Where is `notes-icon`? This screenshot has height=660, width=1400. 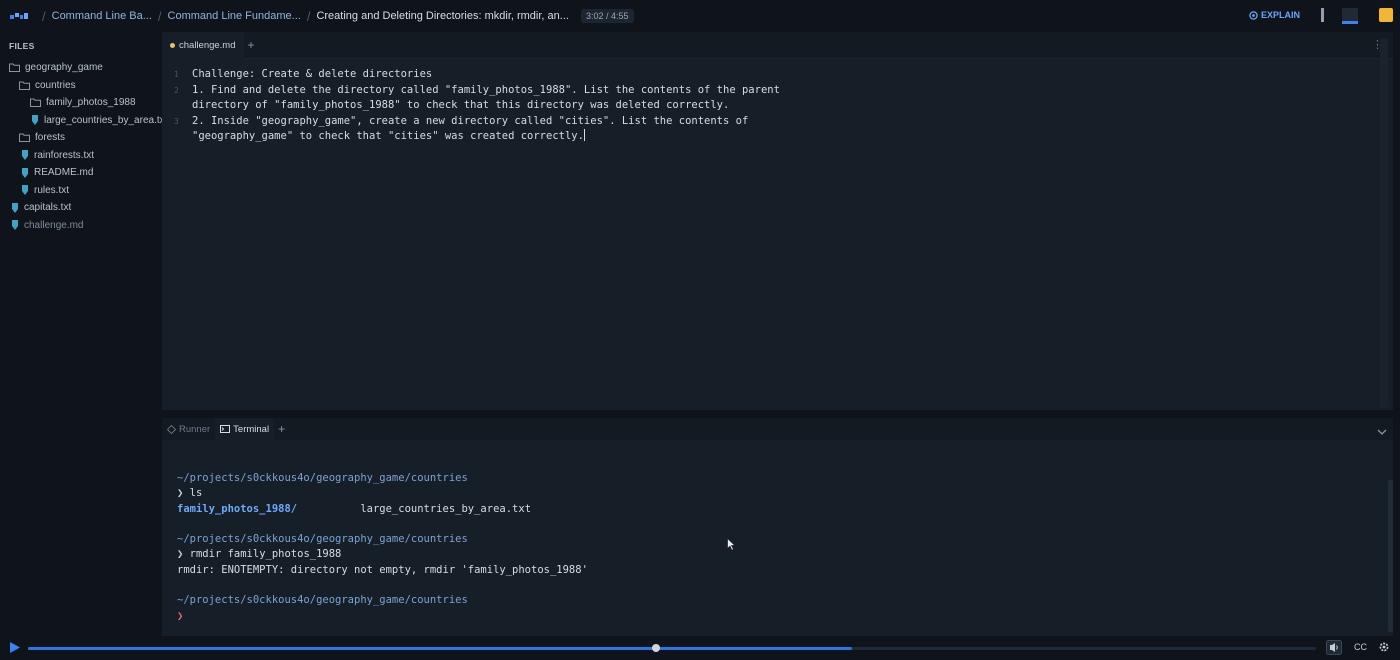
notes-icon is located at coordinates (1386, 15).